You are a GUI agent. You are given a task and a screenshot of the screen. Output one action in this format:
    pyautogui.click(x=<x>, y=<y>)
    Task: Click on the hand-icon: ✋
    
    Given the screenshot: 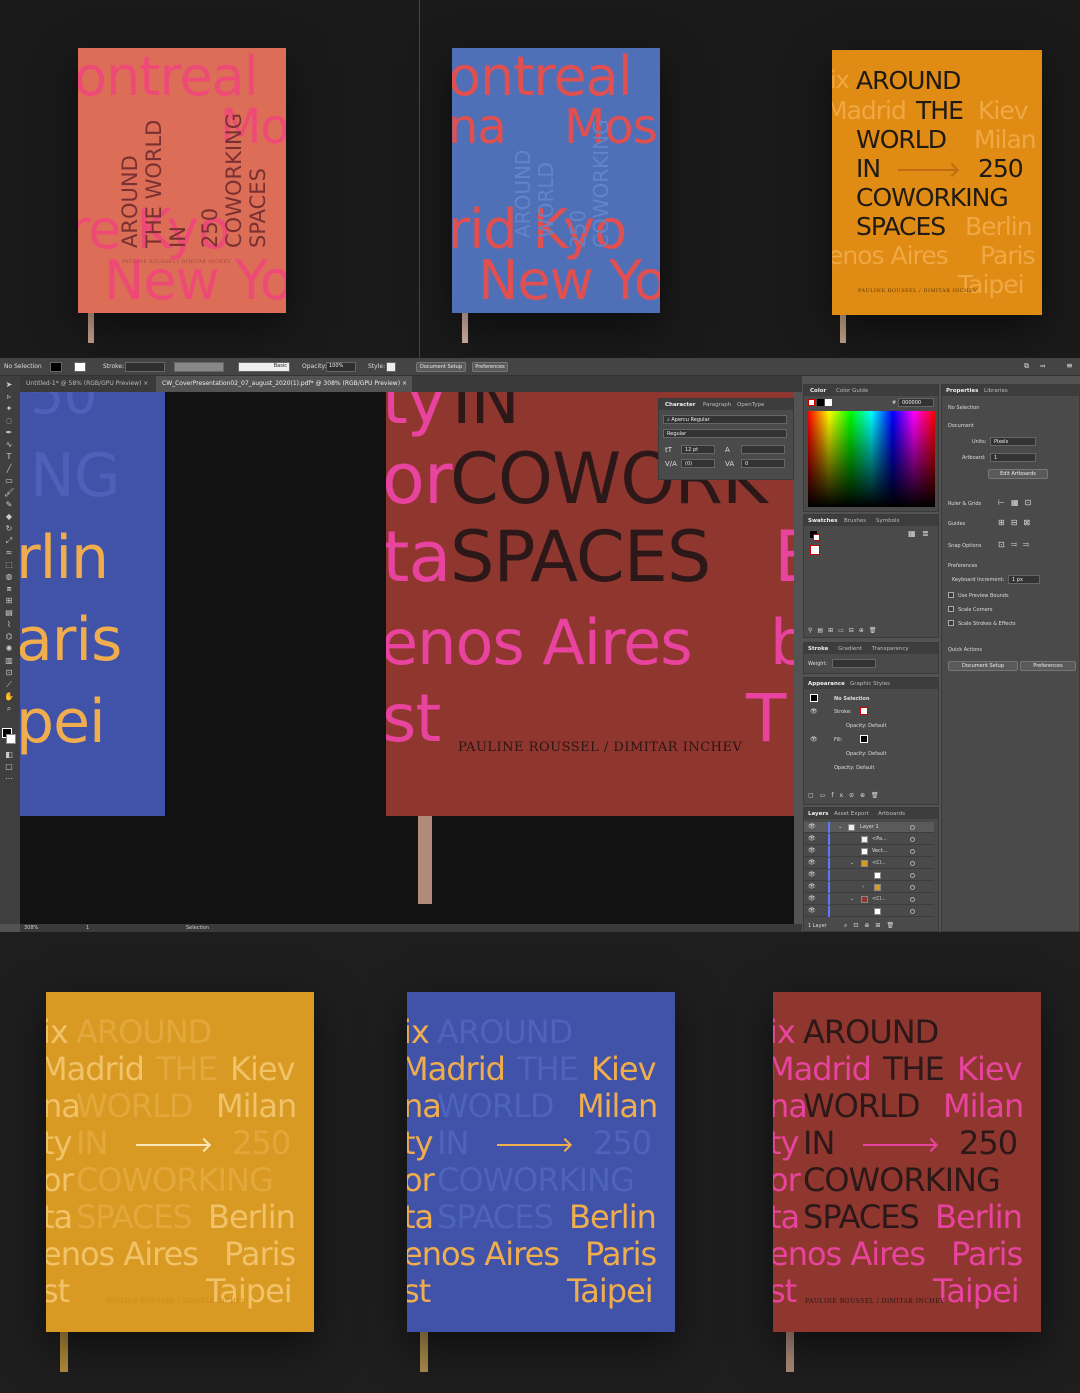 What is the action you would take?
    pyautogui.click(x=9, y=697)
    